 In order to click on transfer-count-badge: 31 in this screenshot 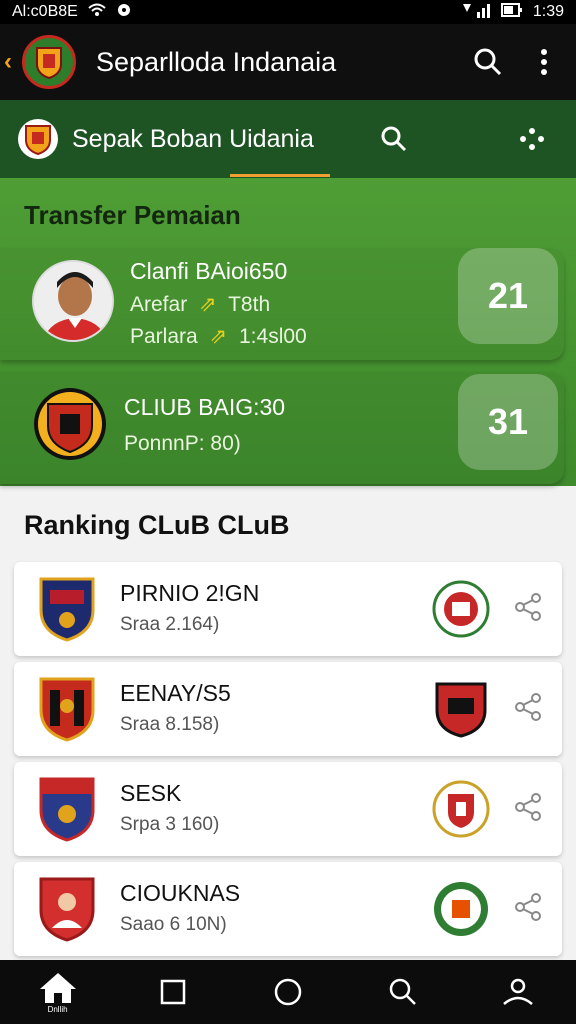, I will do `click(508, 422)`.